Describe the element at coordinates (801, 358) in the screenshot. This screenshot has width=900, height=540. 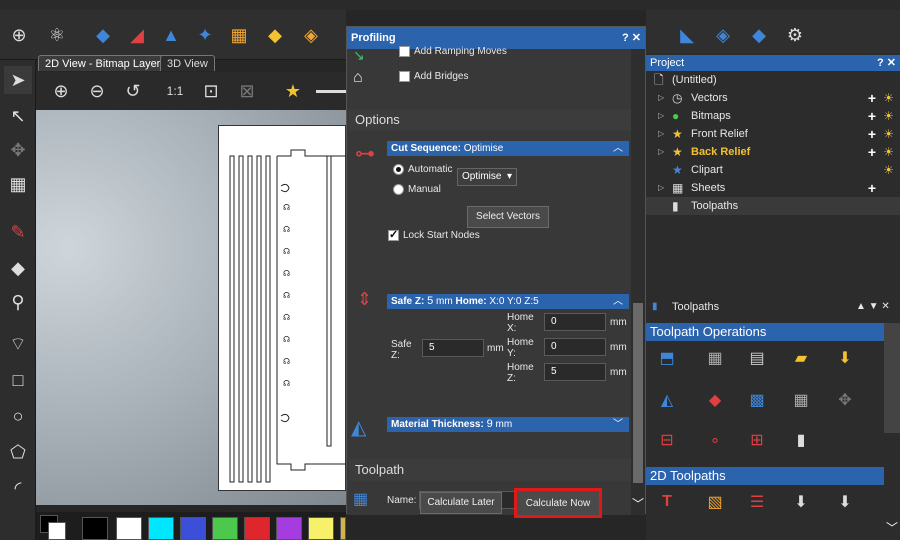
I see `folder-op-icon: ▰` at that location.